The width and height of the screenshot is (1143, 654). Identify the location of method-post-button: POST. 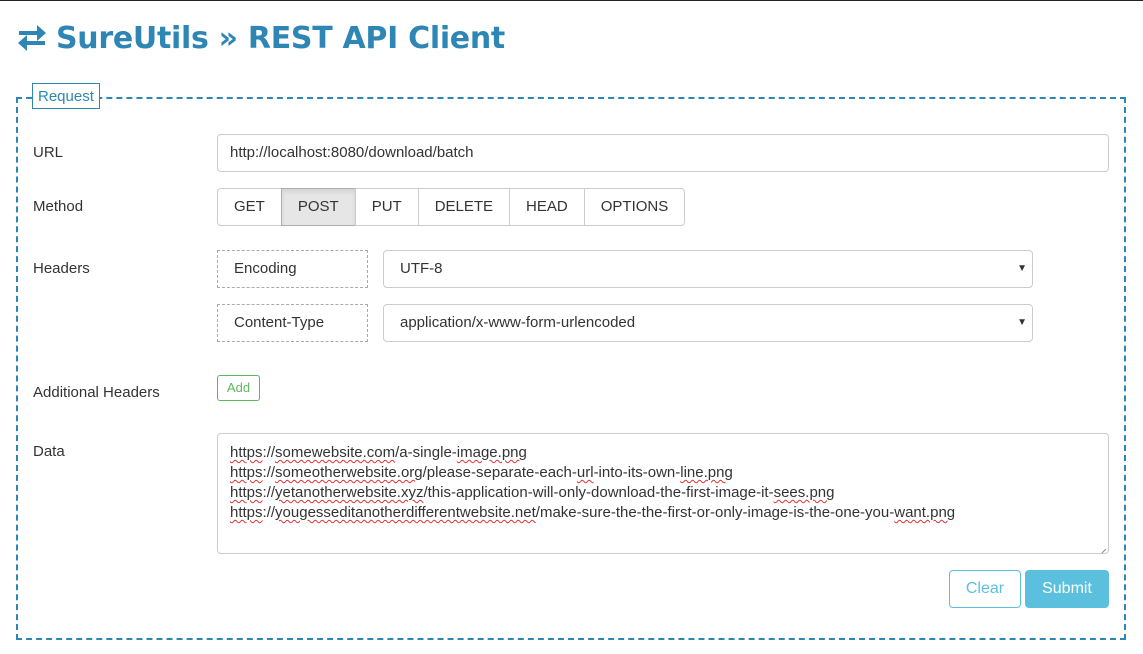
(318, 207).